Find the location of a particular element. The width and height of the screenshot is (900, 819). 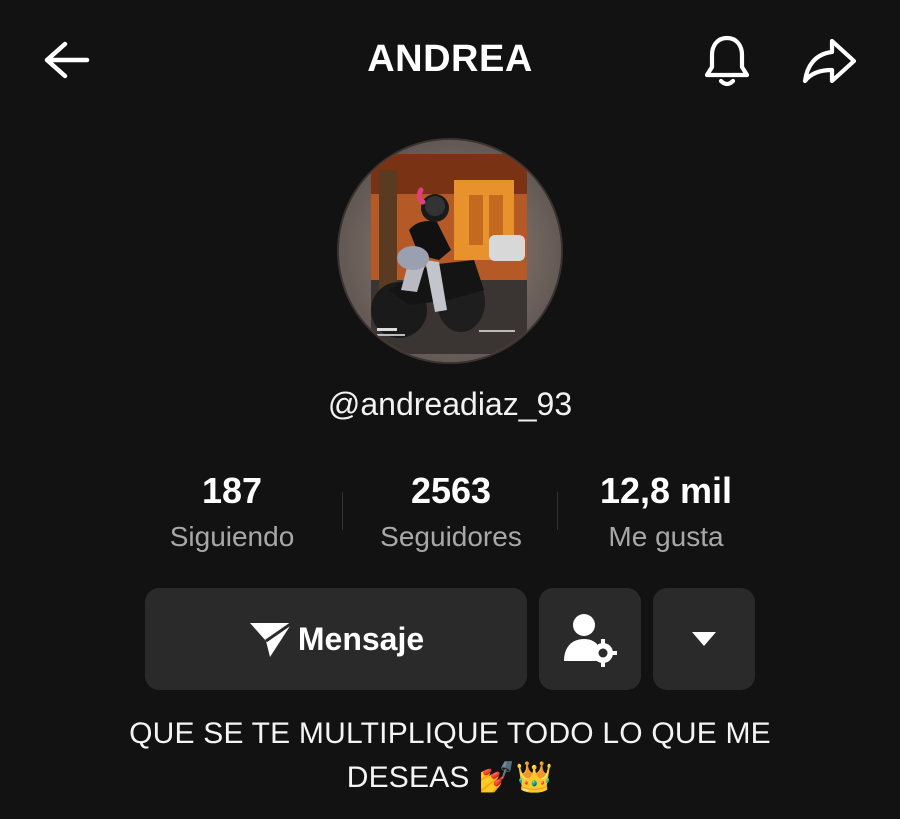

more-button is located at coordinates (704, 639).